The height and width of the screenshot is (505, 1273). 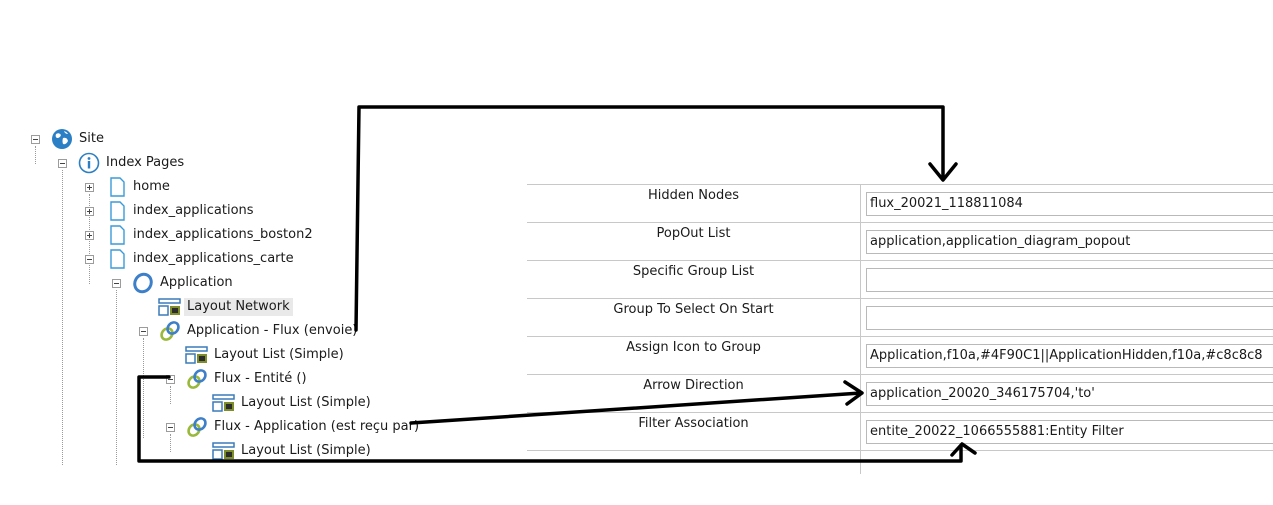 What do you see at coordinates (238, 307) in the screenshot?
I see `tree-node-label: Layout Network` at bounding box center [238, 307].